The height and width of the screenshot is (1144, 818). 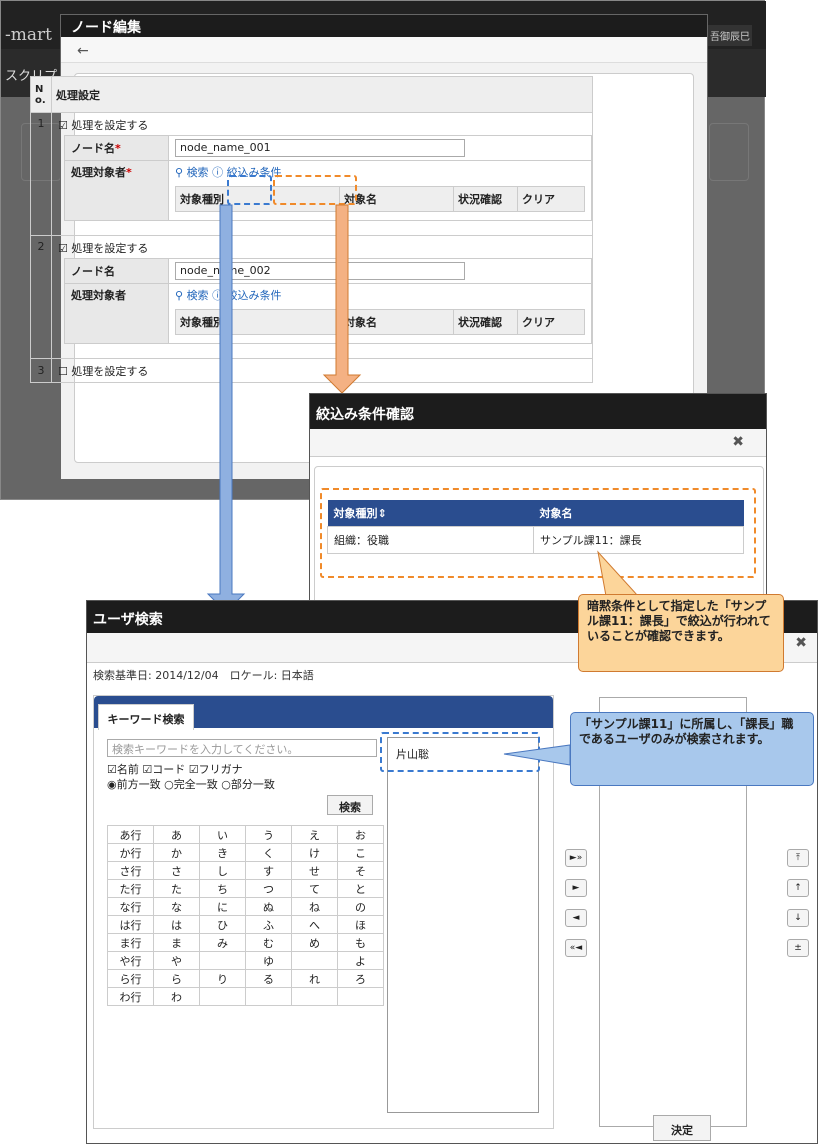 I want to click on callout-result-note: 「サンプル課11」に所属し、「課長」職であるユーザのみが検索されます。, so click(x=692, y=749).